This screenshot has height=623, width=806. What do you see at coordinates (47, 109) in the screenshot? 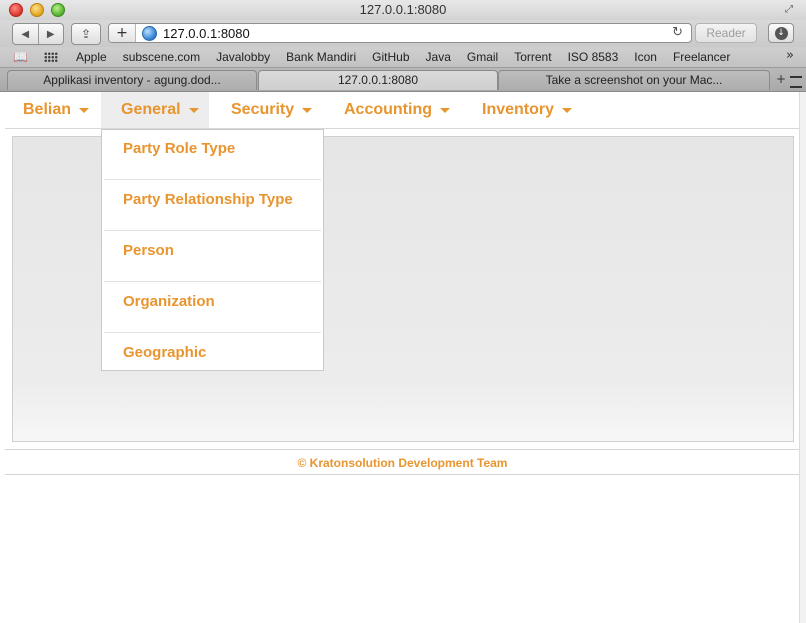
I see `nav-label: Belian` at bounding box center [47, 109].